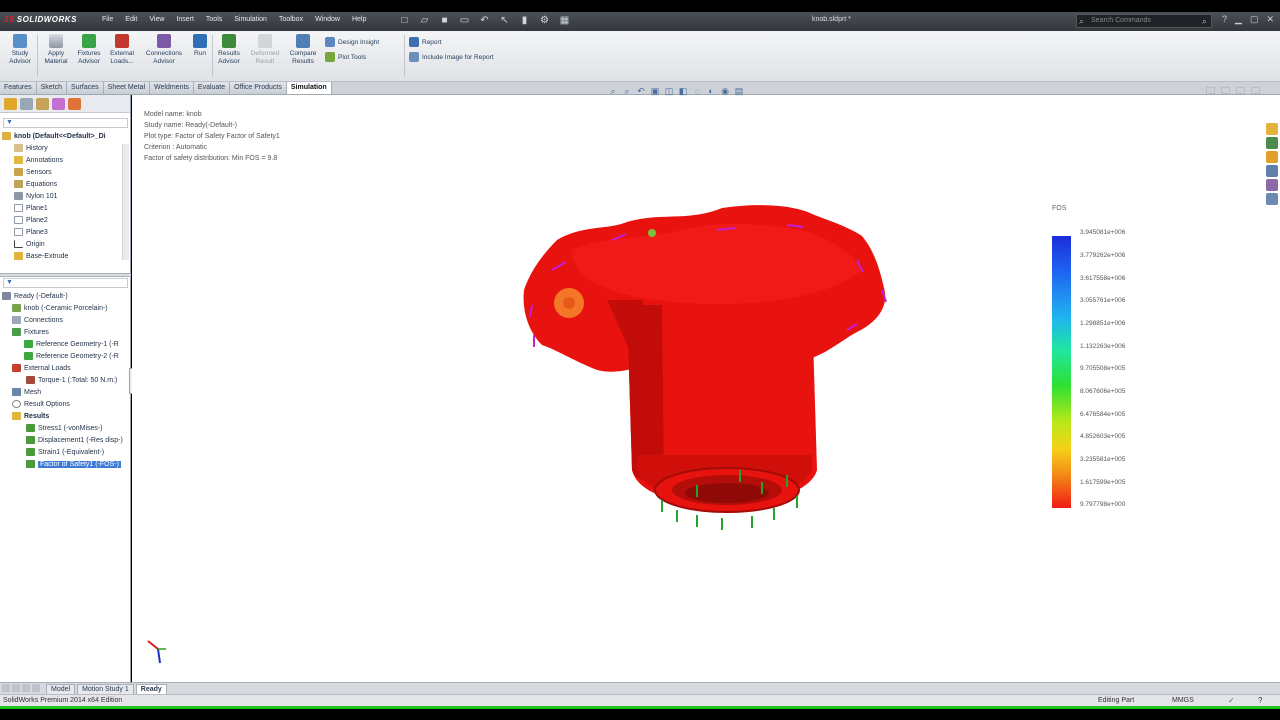 The height and width of the screenshot is (720, 1280). Describe the element at coordinates (35, 184) in the screenshot. I see `tree-item-equations: Equations` at that location.